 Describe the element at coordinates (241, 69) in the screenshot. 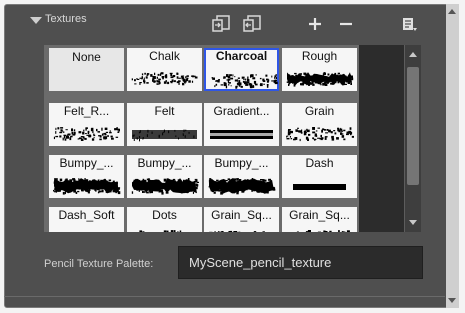

I see `texture-cell-charcoal: Charcoal` at that location.